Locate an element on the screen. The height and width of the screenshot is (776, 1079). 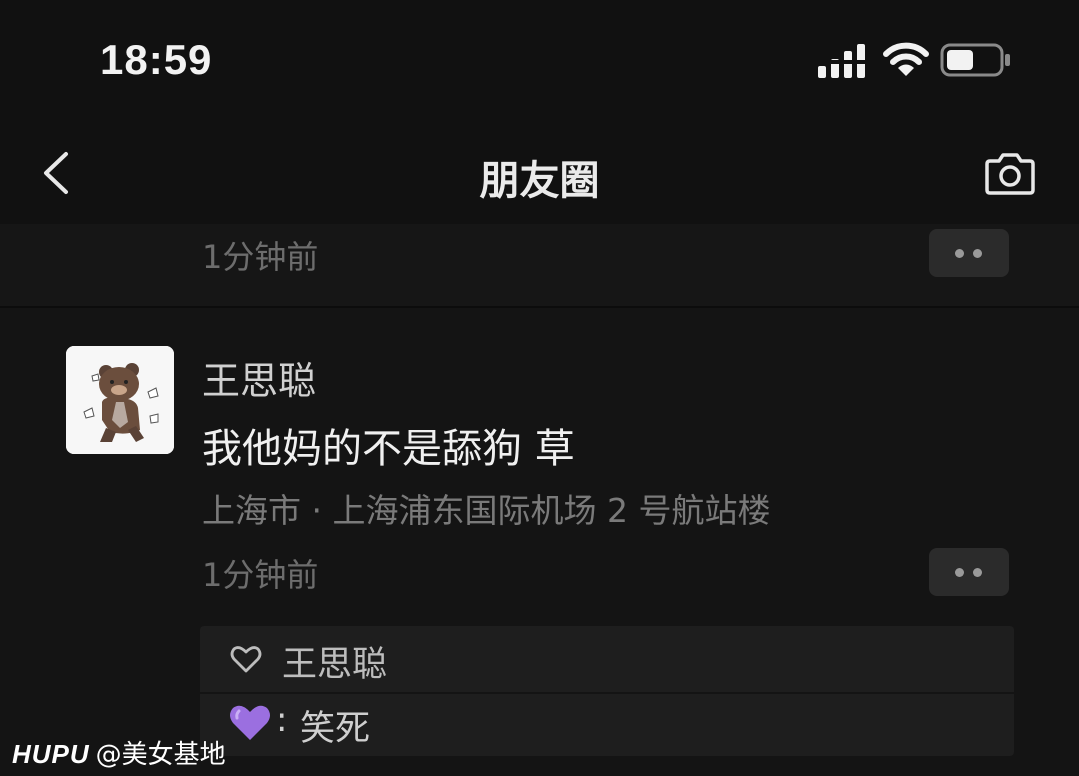
bear-avatar-icon is located at coordinates (120, 400).